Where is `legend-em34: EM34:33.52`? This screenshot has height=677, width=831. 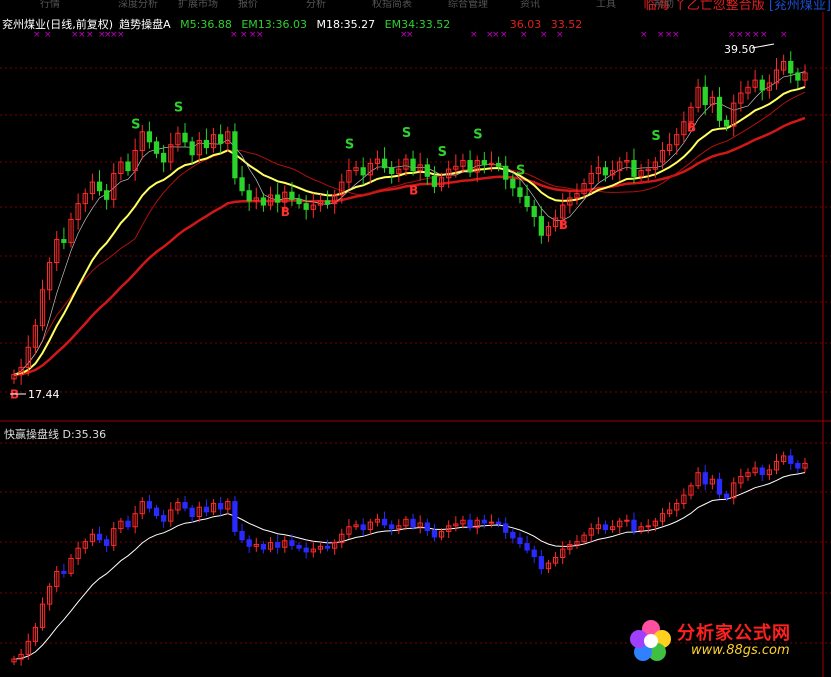
legend-em34: EM34:33.52 is located at coordinates (417, 24).